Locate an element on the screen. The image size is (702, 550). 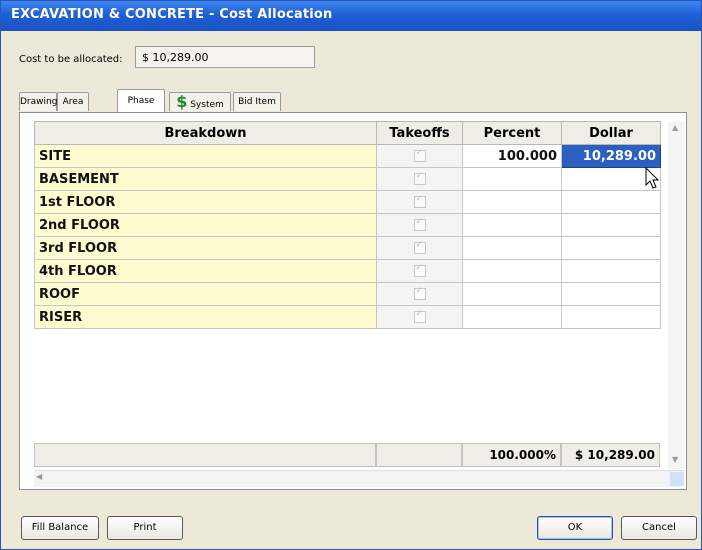
table-row: 2nd FLOOR is located at coordinates (347, 225).